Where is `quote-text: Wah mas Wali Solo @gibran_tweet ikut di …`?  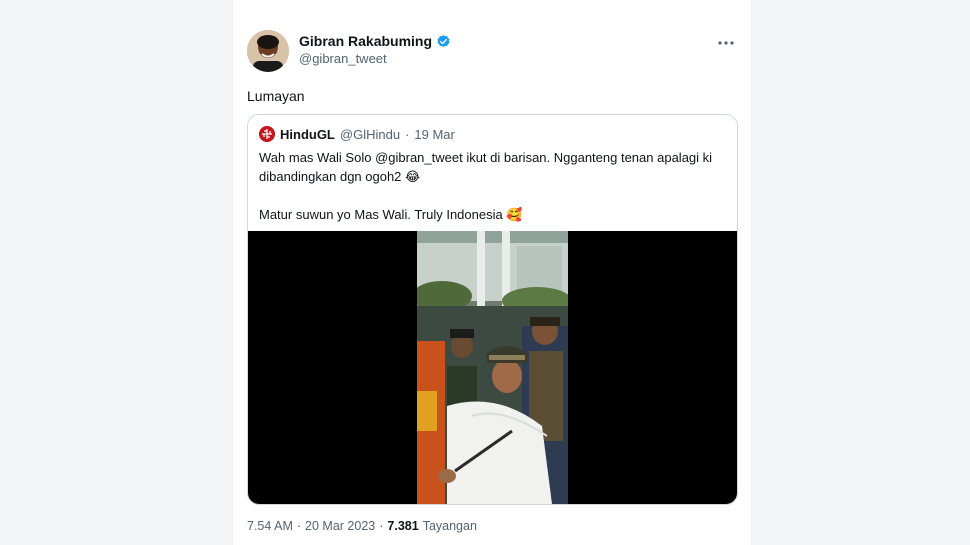
quote-text: Wah mas Wali Solo @gibran_tweet ikut di … is located at coordinates (493, 186).